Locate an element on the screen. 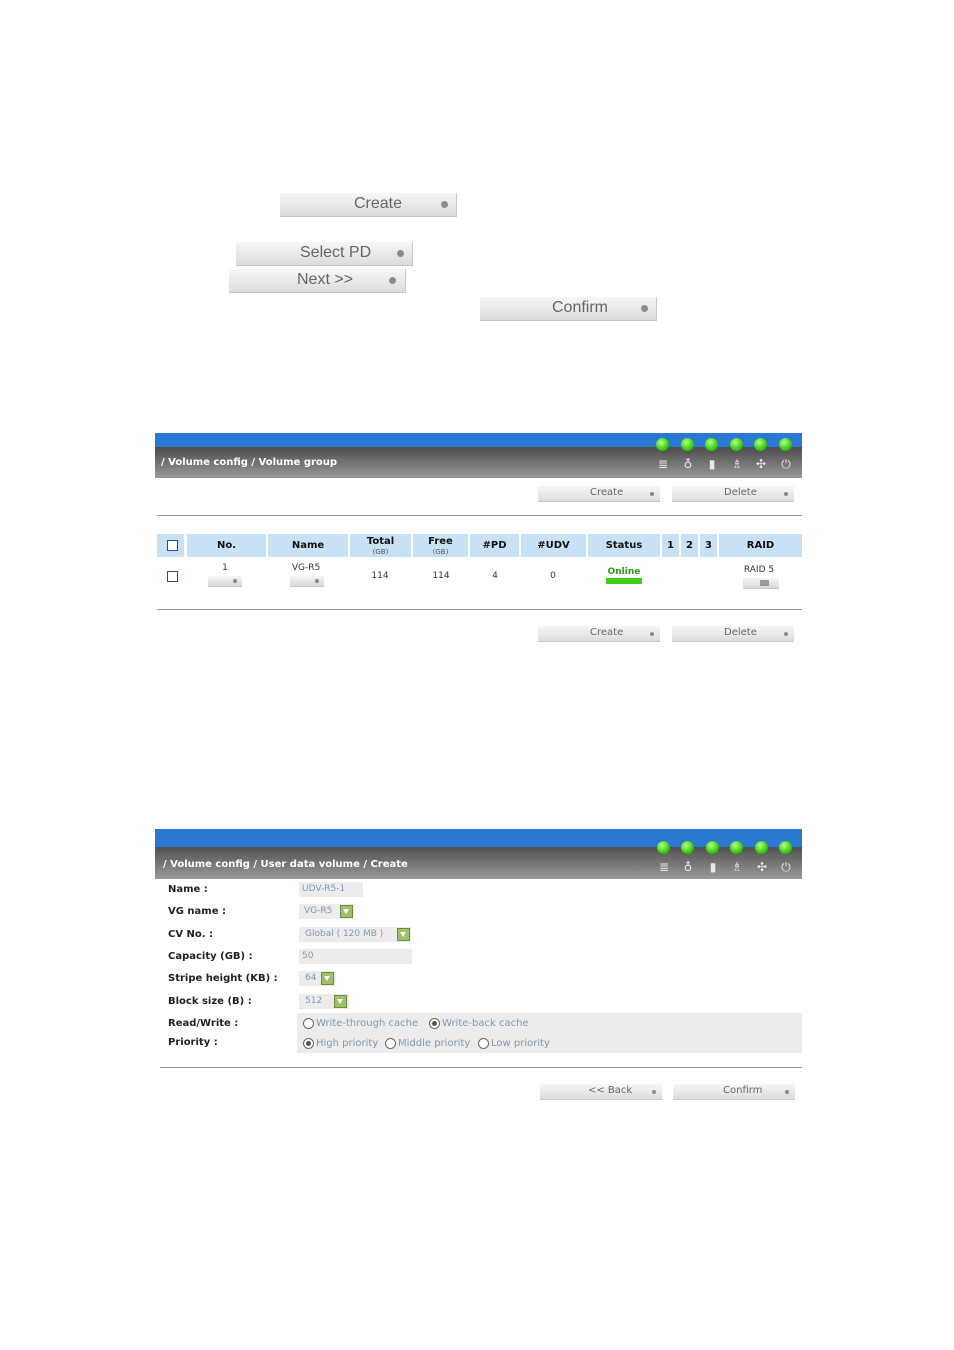  row-no-menu-button is located at coordinates (225, 581).